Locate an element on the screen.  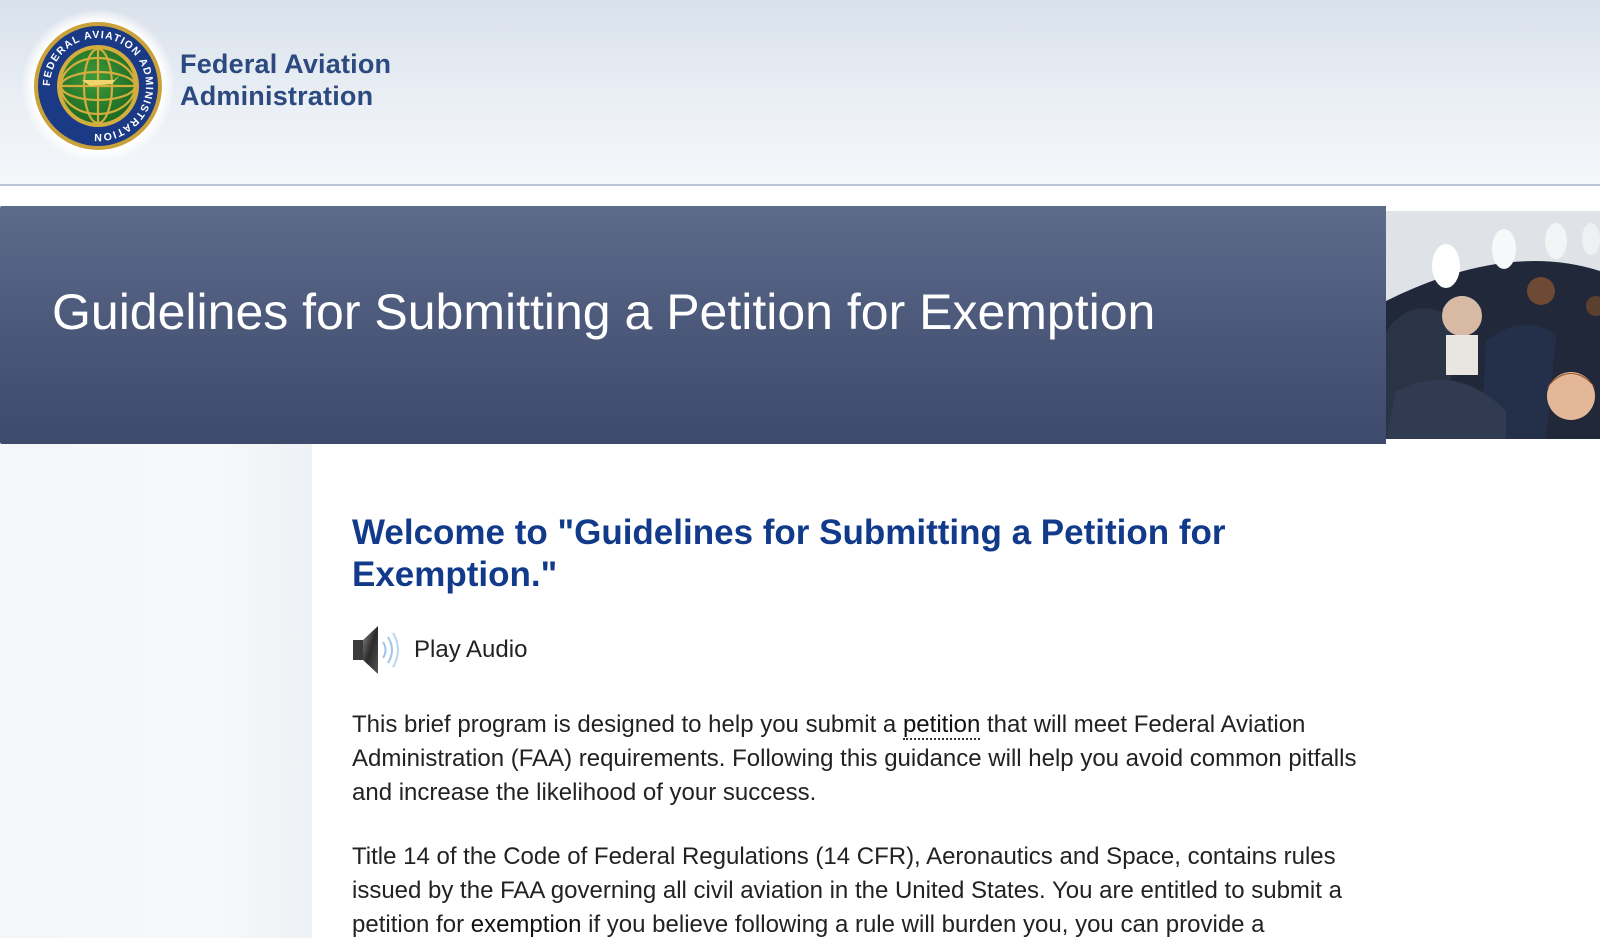
speaker-icon is located at coordinates (377, 650).